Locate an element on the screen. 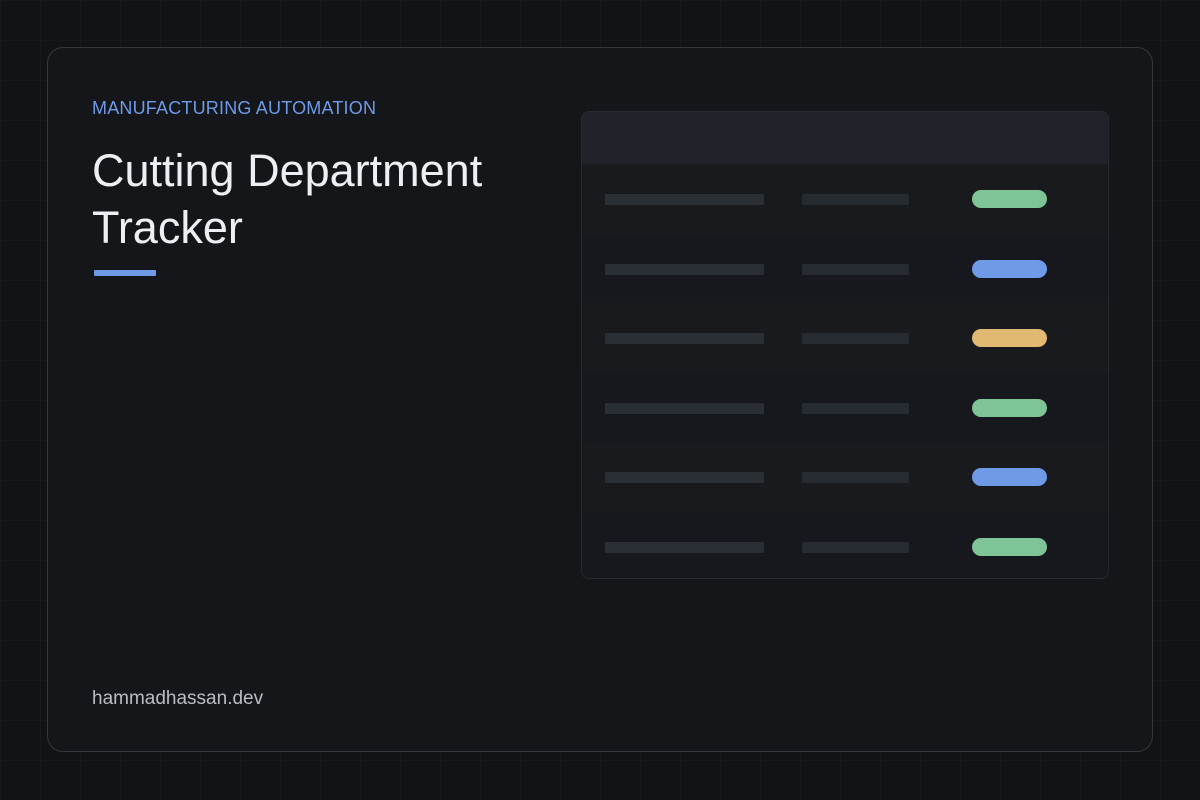  table-header is located at coordinates (845, 138).